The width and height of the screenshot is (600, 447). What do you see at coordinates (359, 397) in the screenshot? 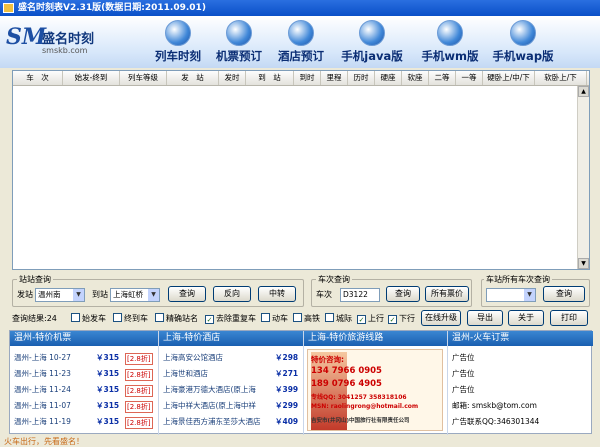
I see `ad-qq: 专线QQ: 3041257 358318106` at bounding box center [359, 397].